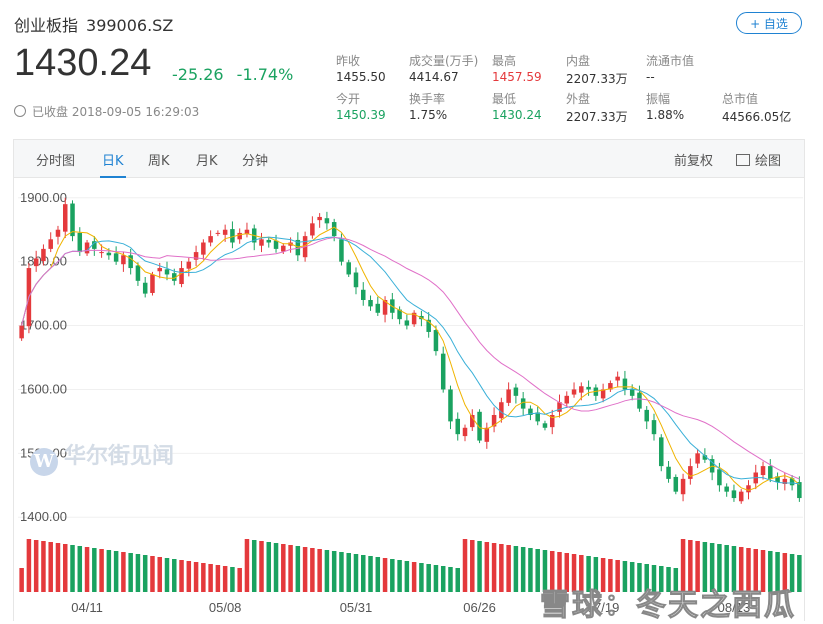 This screenshot has width=823, height=624. Describe the element at coordinates (356, 607) in the screenshot. I see `x-tick-label: 05/31` at that location.